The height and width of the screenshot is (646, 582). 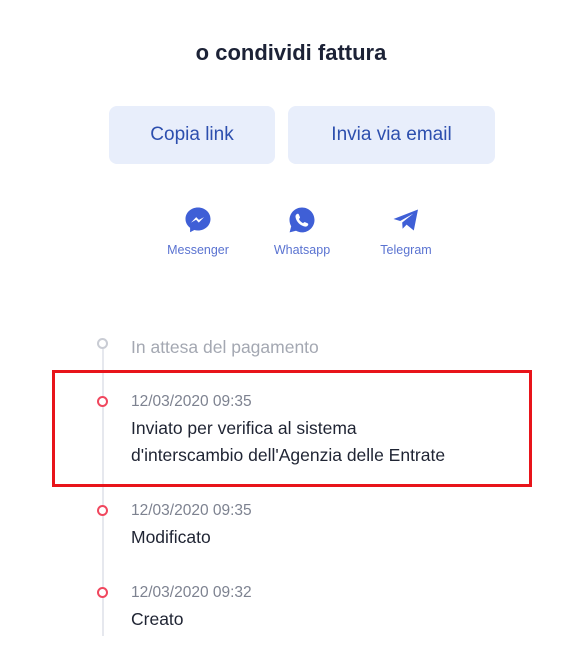 I want to click on timeline-event: 12/03/2020 09:32 Creato, so click(x=191, y=608).